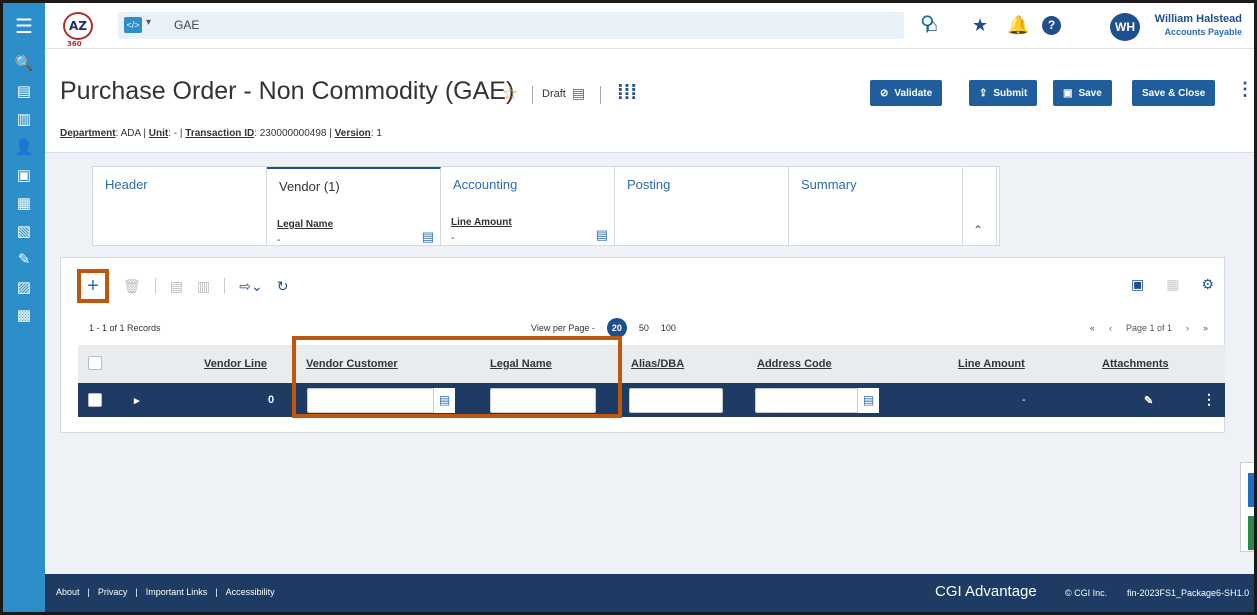 The height and width of the screenshot is (615, 1257). What do you see at coordinates (148, 22) in the screenshot?
I see `chevron-down-icon: ▾` at bounding box center [148, 22].